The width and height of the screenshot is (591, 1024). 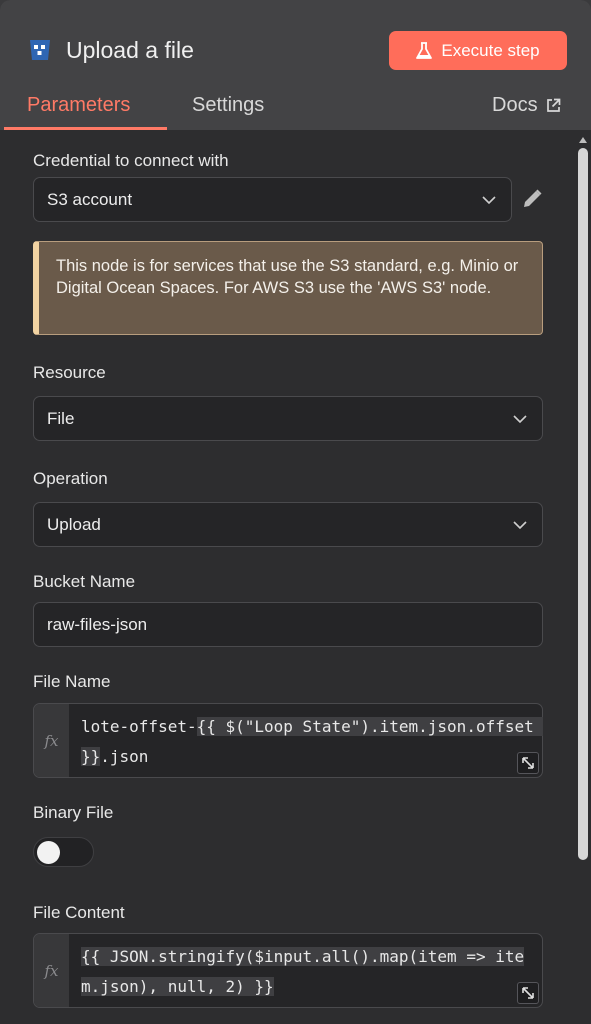 I want to click on operation-select: Upload, so click(x=288, y=524).